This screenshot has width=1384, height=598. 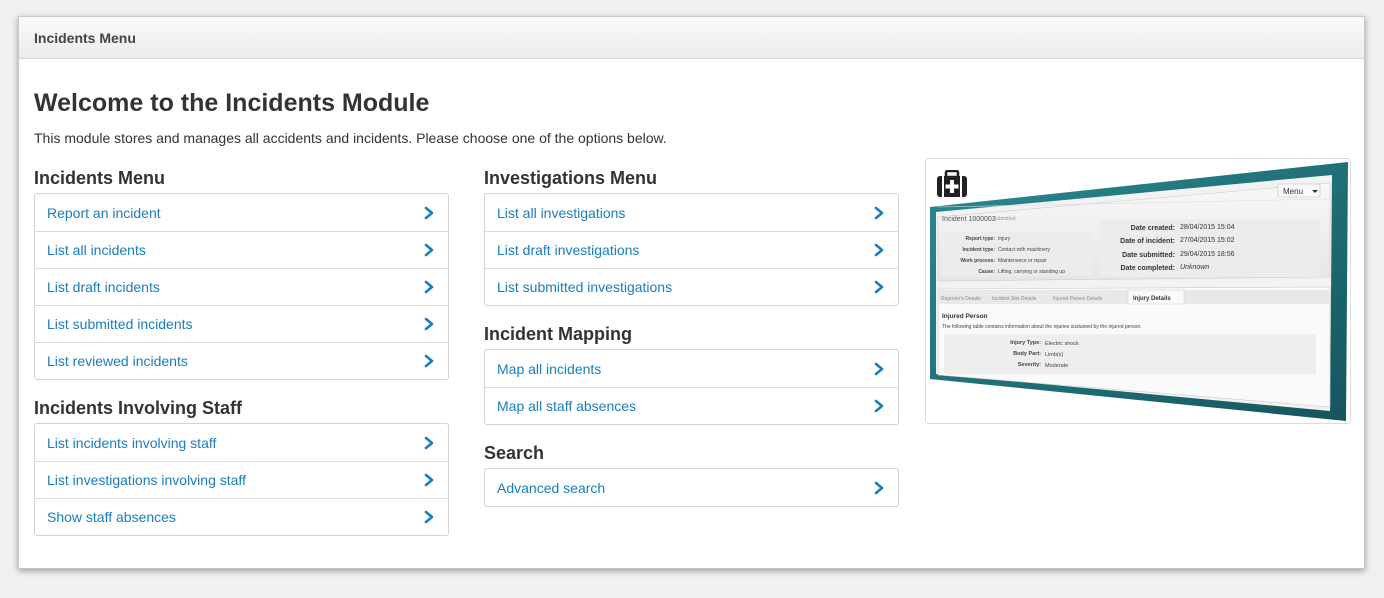 What do you see at coordinates (1029, 365) in the screenshot?
I see `severity-label: Severity:` at bounding box center [1029, 365].